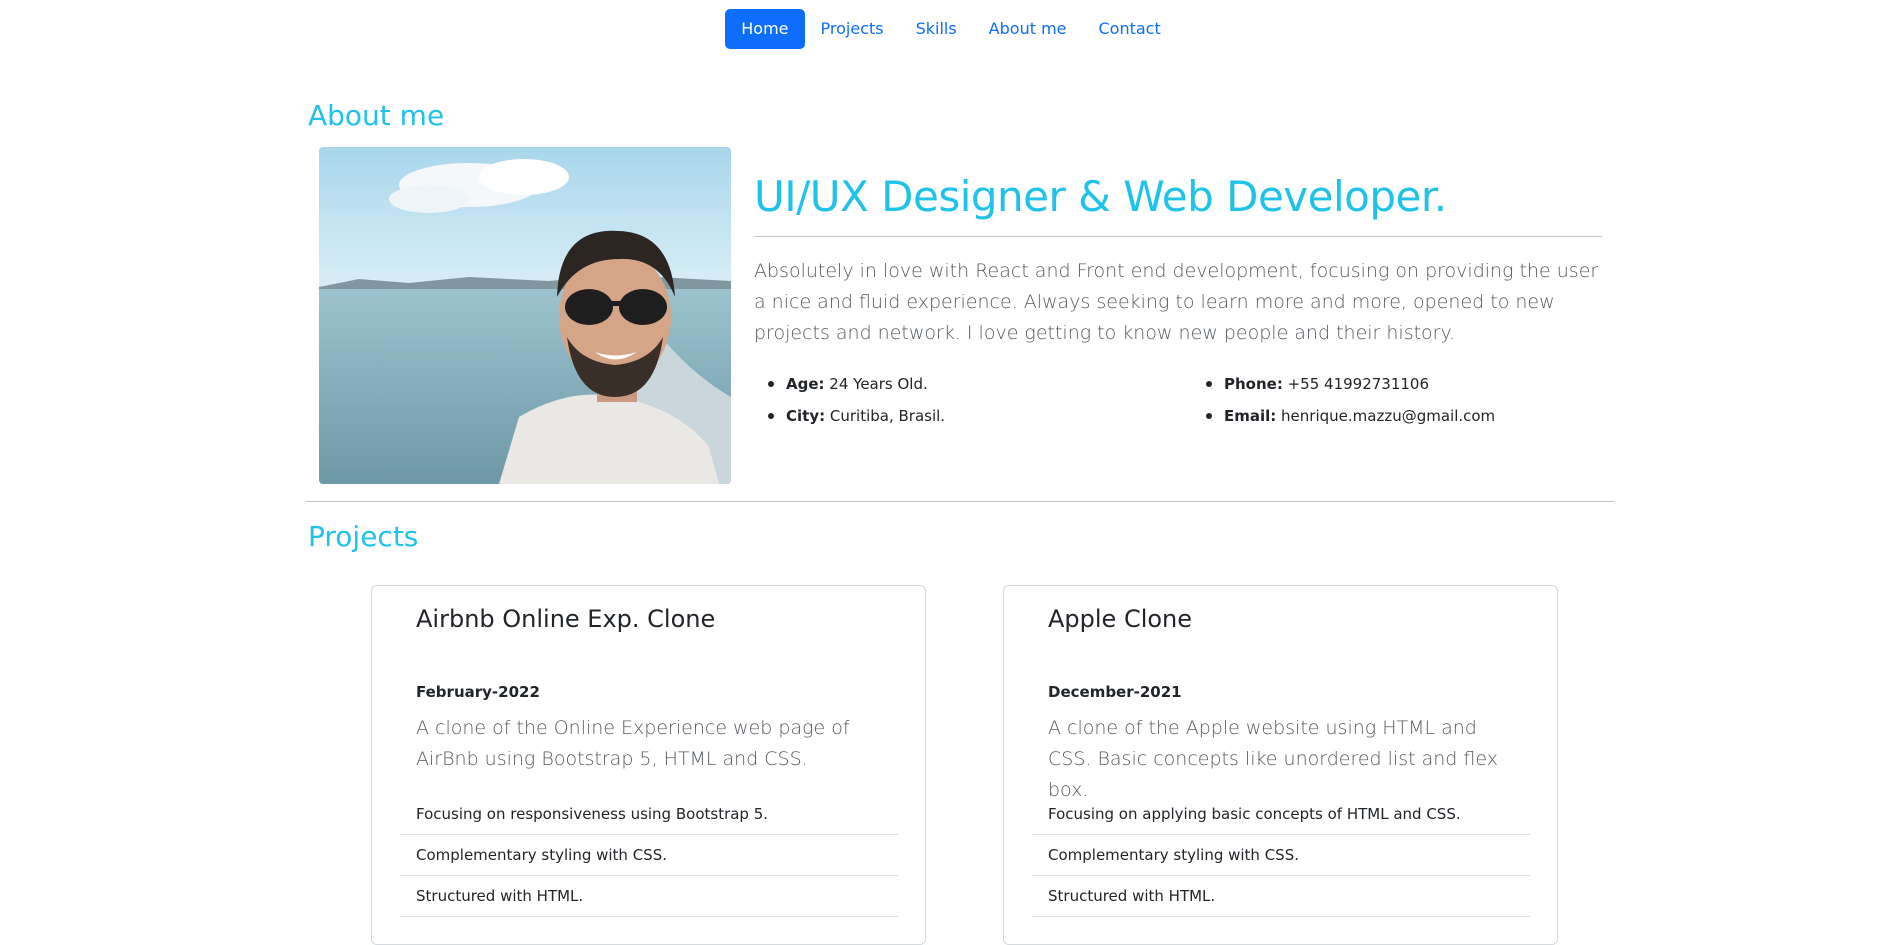  Describe the element at coordinates (1100, 196) in the screenshot. I see `about-headline: UI/UX Designer & Web Developer.` at that location.